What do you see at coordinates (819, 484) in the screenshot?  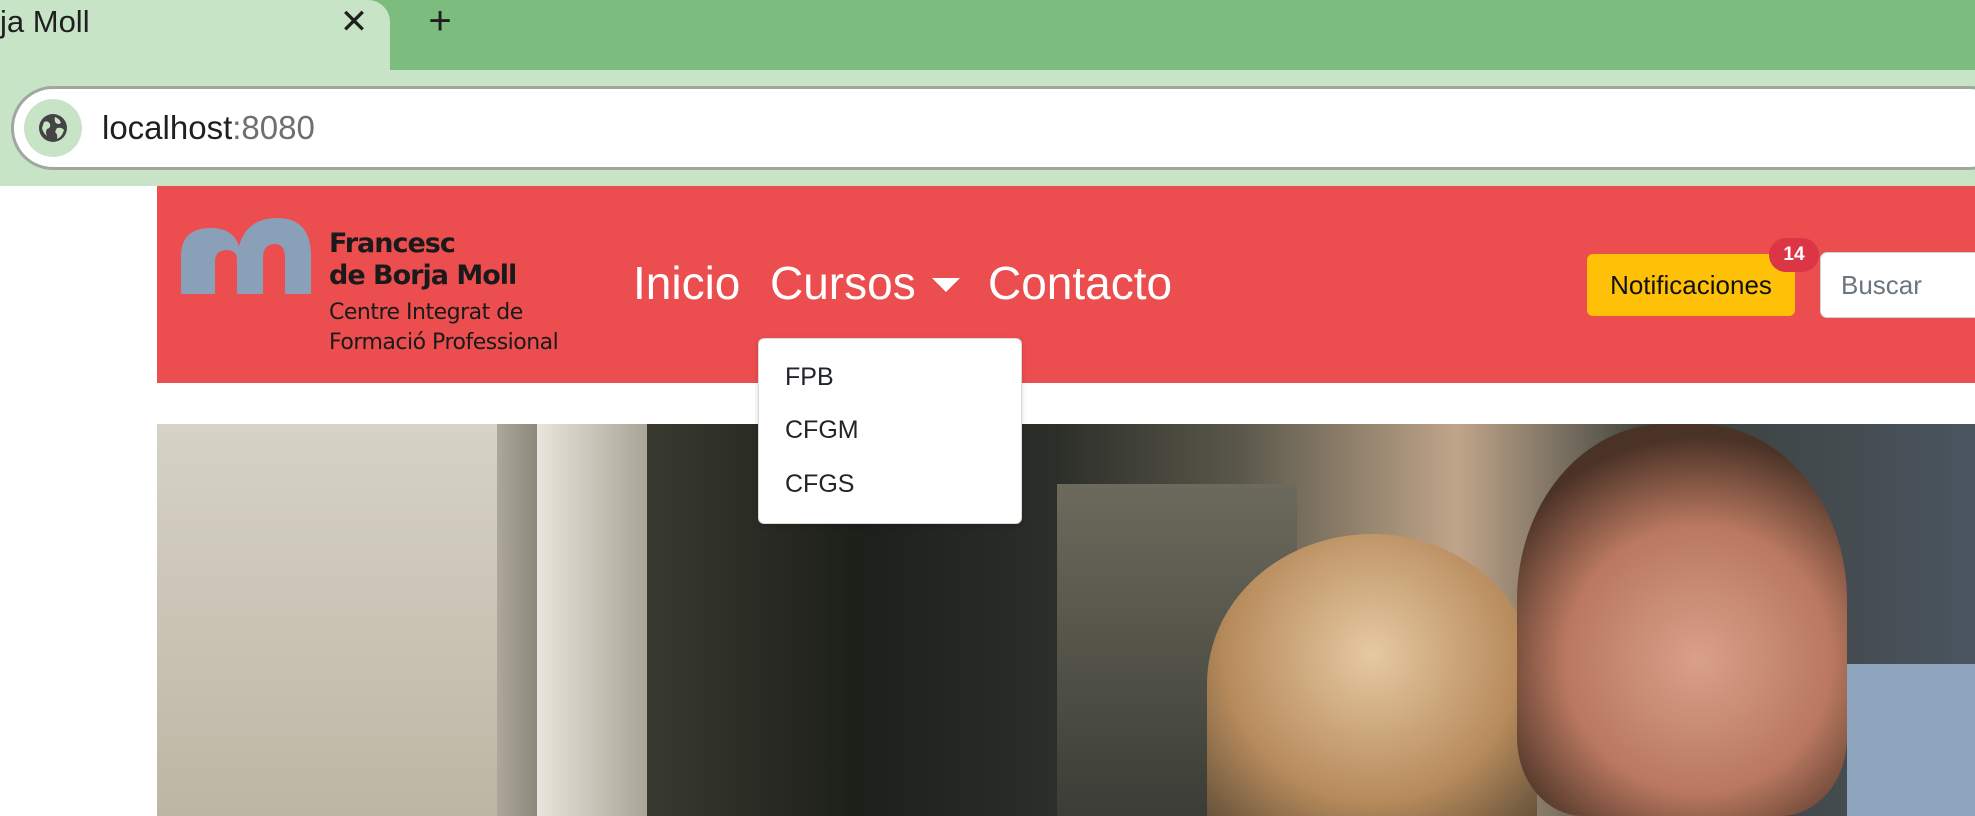 I see `dropdown-item-cfgs: CFGS` at bounding box center [819, 484].